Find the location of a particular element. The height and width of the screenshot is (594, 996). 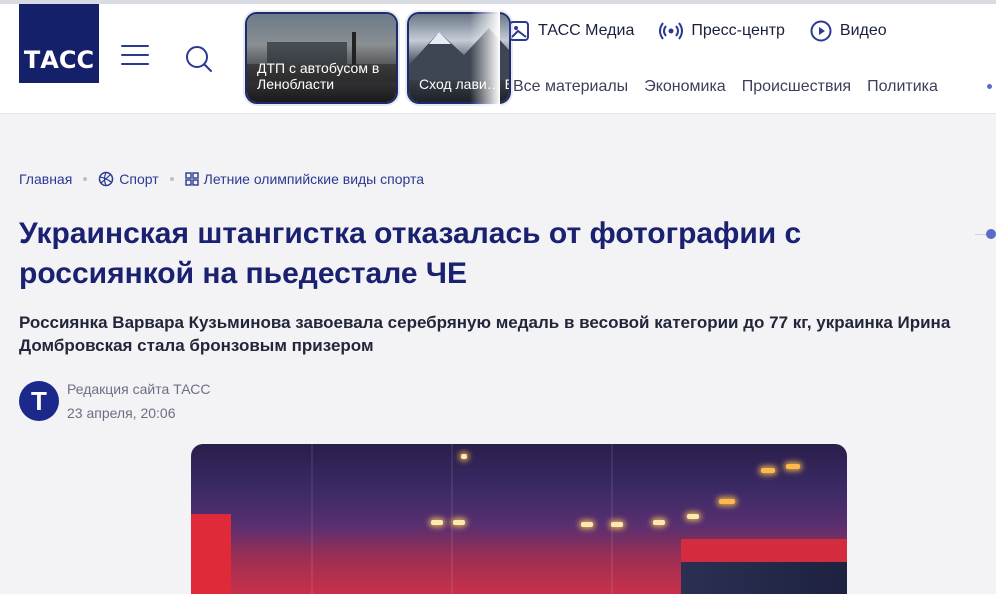

story-card-title: ДТП с автобусом в Ленобласти is located at coordinates (318, 76).